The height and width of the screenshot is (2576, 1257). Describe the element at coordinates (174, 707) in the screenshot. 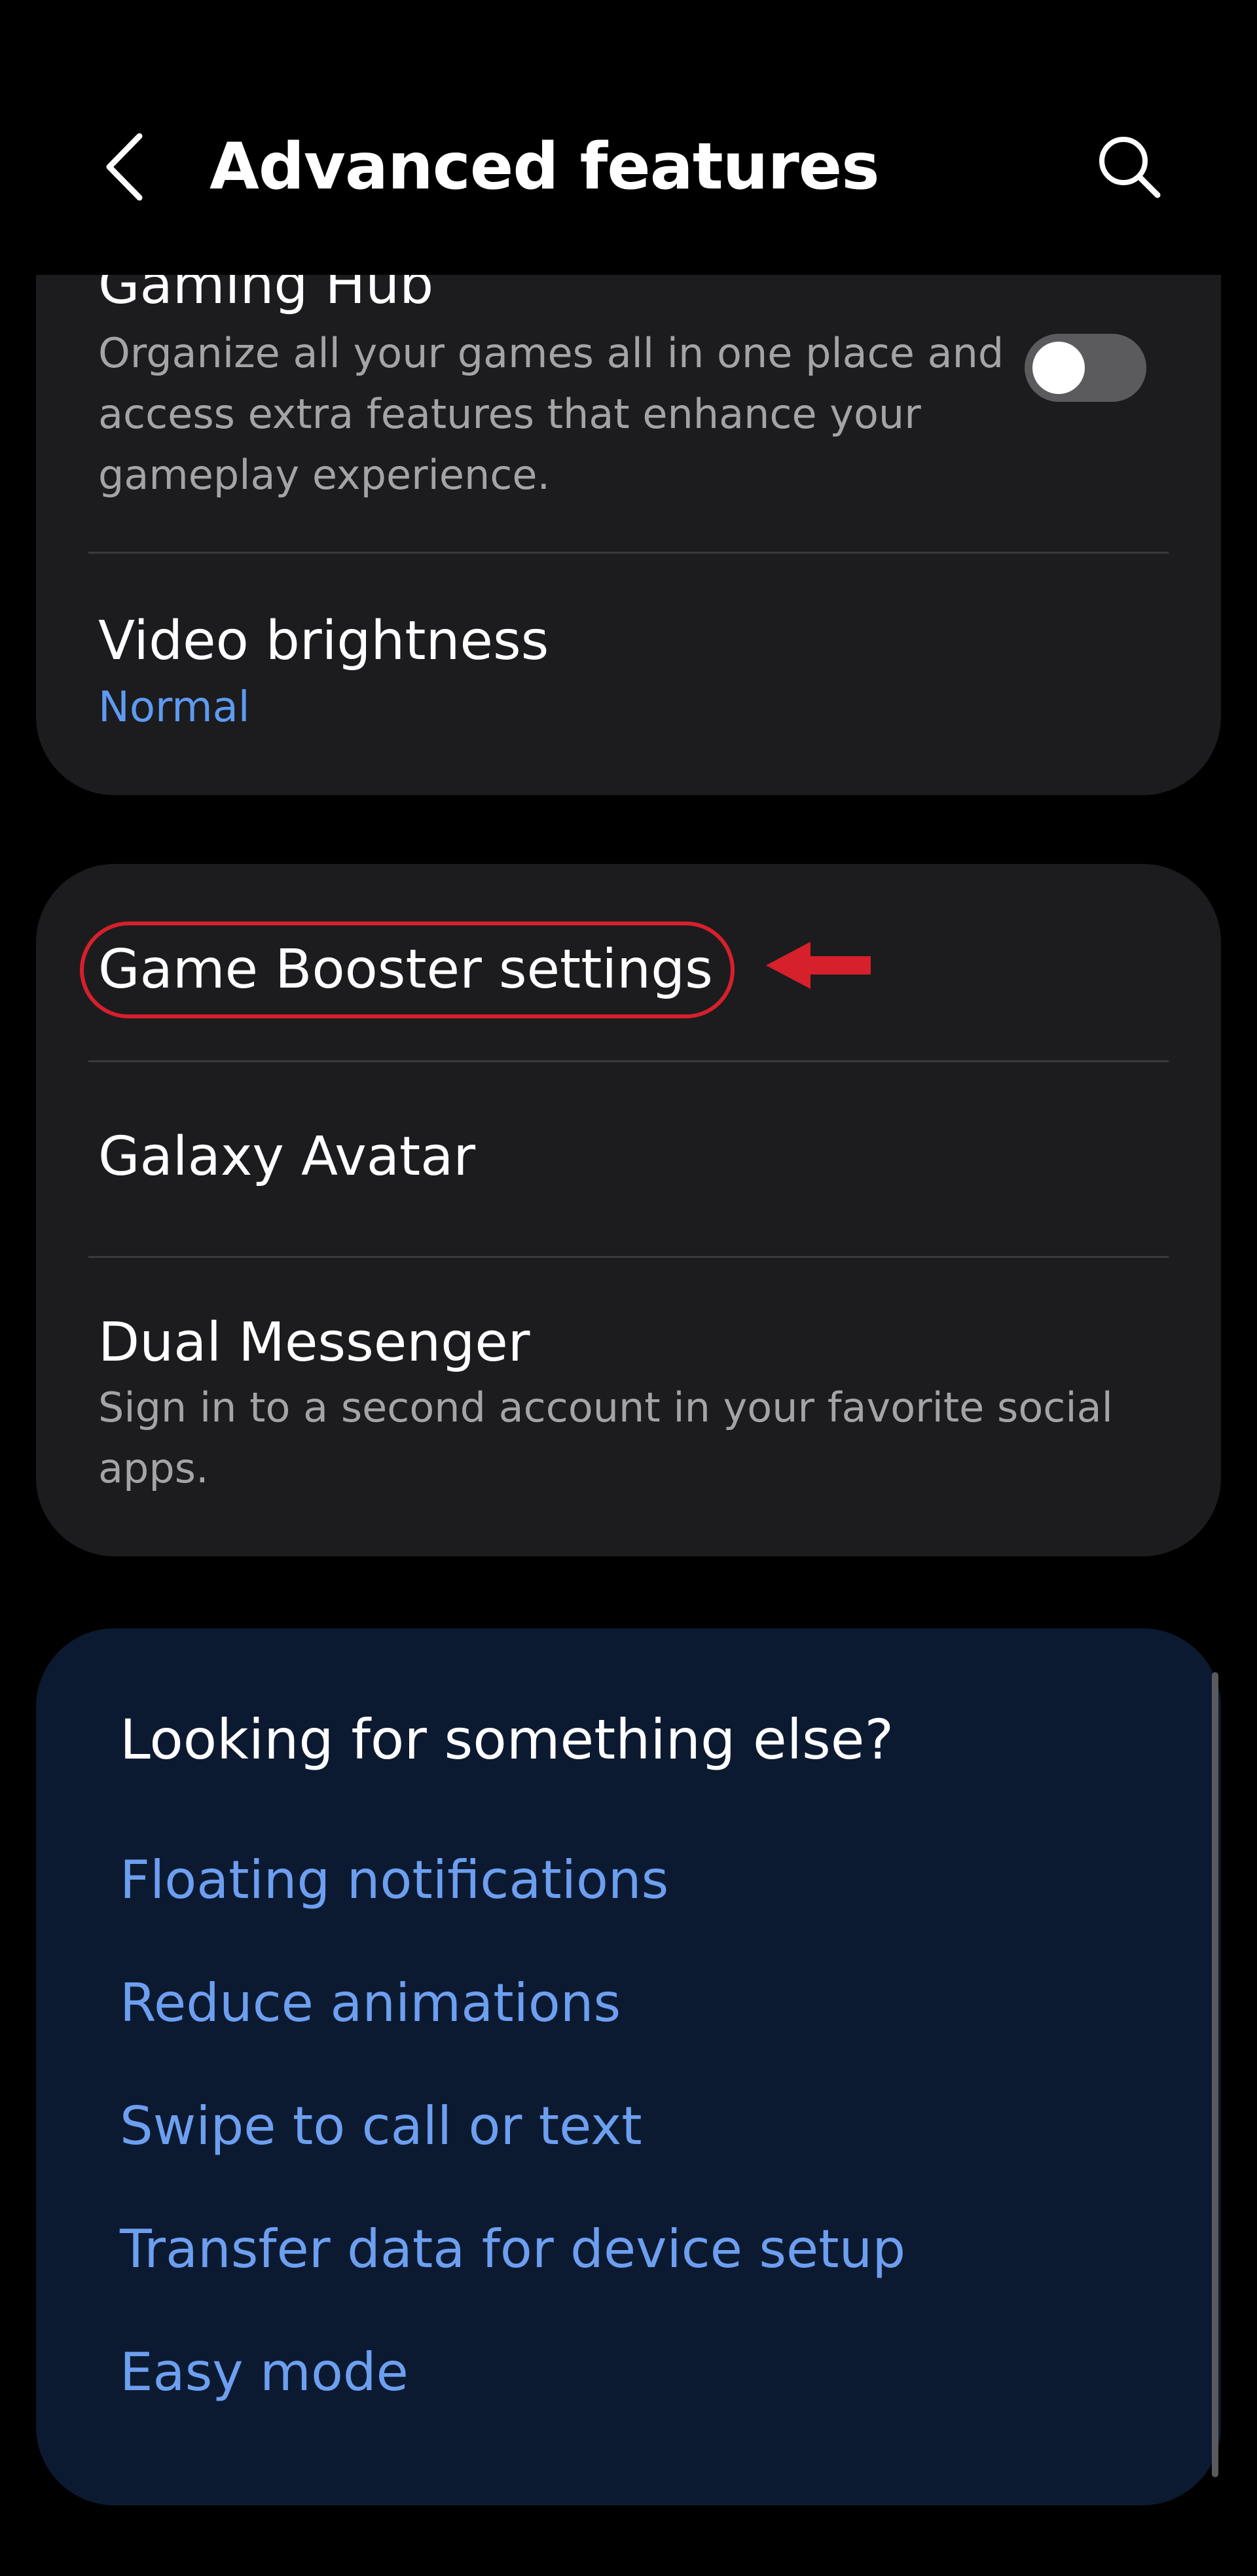

I see `video-brightness-value: Normal` at that location.